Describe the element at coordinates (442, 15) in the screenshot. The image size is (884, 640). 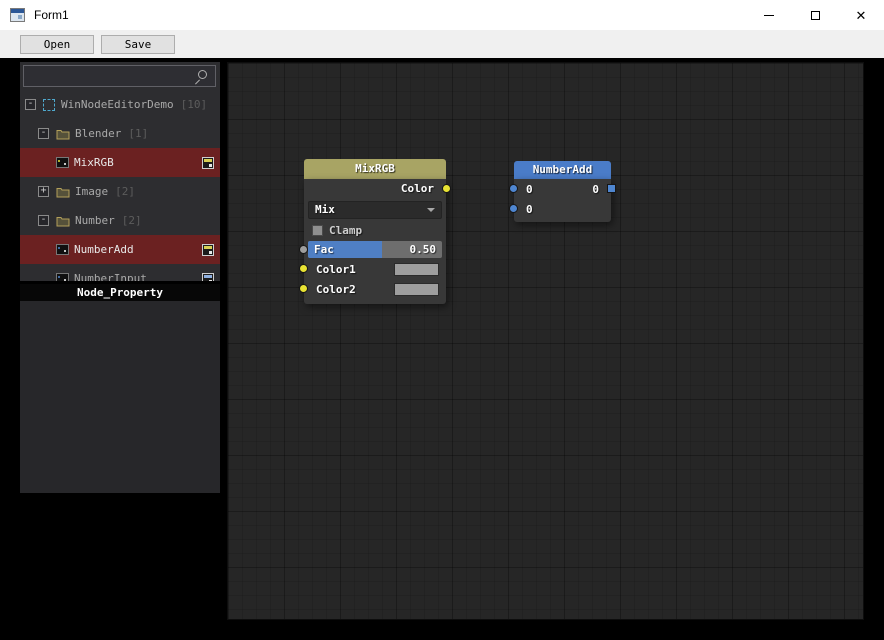
I see `titlebar: Form1 ✕` at that location.